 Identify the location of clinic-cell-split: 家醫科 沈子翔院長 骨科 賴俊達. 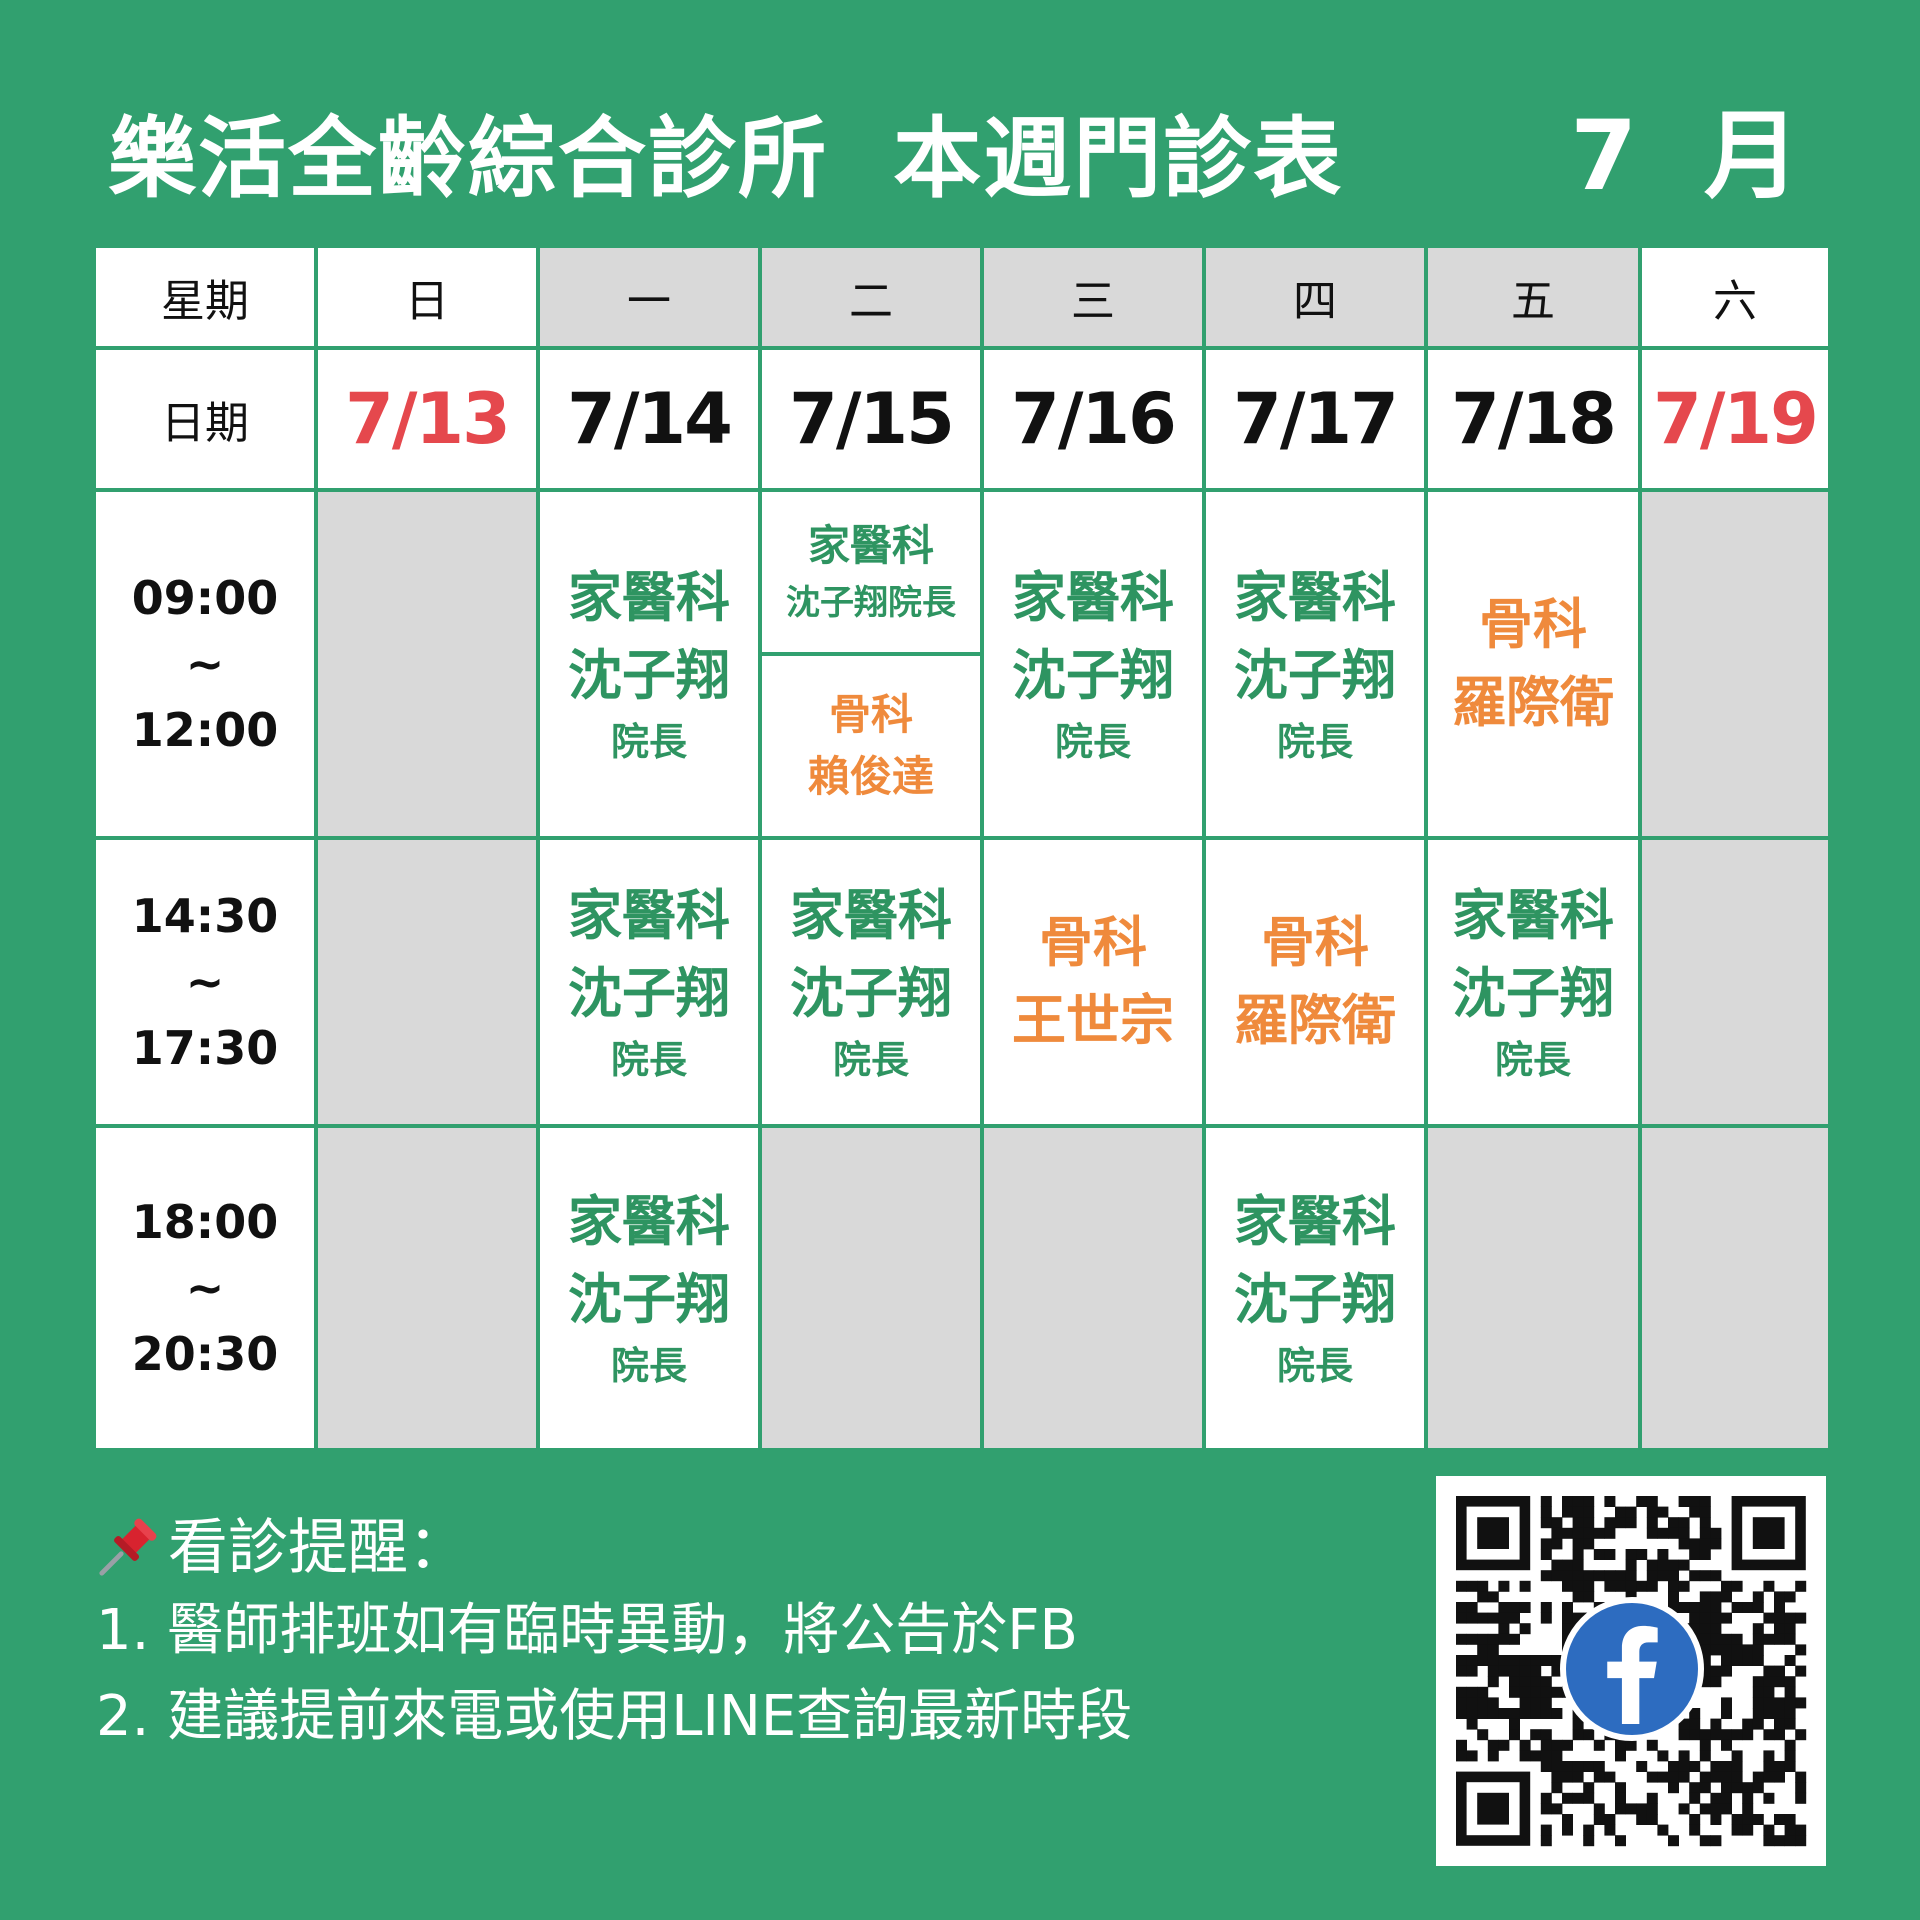
(871, 664).